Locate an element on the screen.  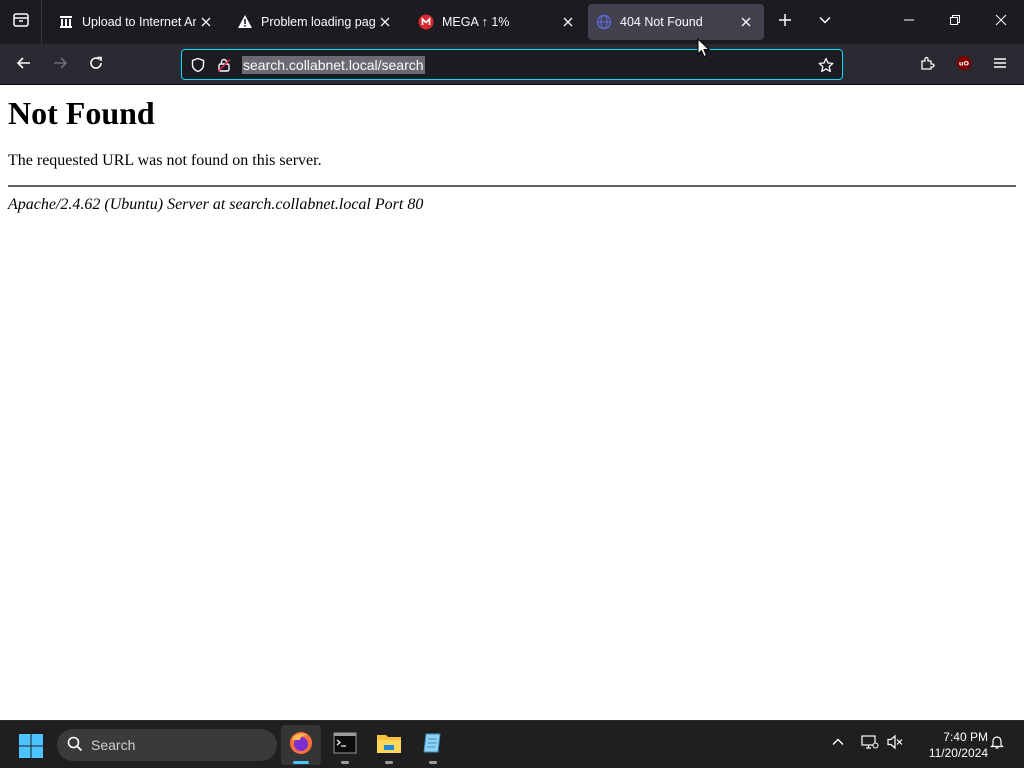
tab-mega: MEGA ↑ 1% is located at coordinates (496, 22).